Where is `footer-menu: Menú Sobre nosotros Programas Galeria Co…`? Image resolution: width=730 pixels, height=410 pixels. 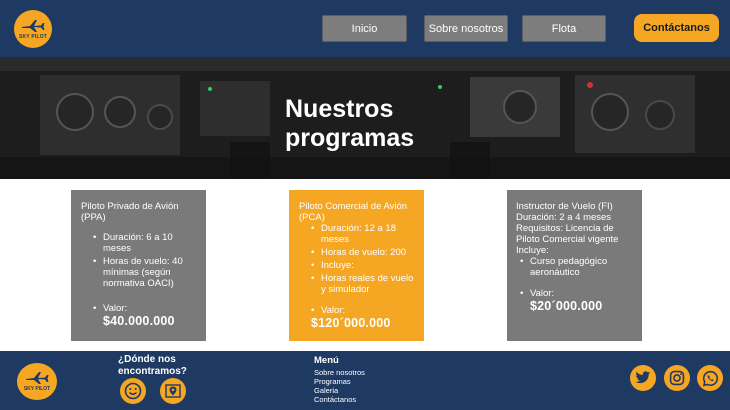 footer-menu: Menú Sobre nosotros Programas Galeria Co… is located at coordinates (339, 379).